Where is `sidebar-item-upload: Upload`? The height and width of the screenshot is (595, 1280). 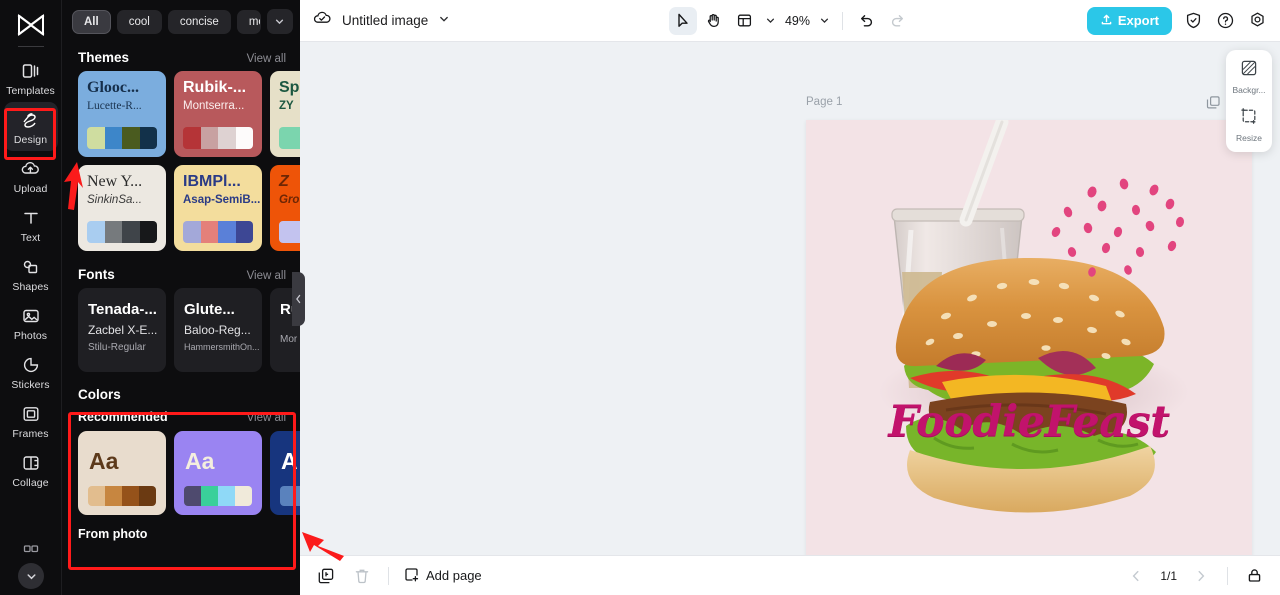 sidebar-item-upload: Upload is located at coordinates (31, 175).